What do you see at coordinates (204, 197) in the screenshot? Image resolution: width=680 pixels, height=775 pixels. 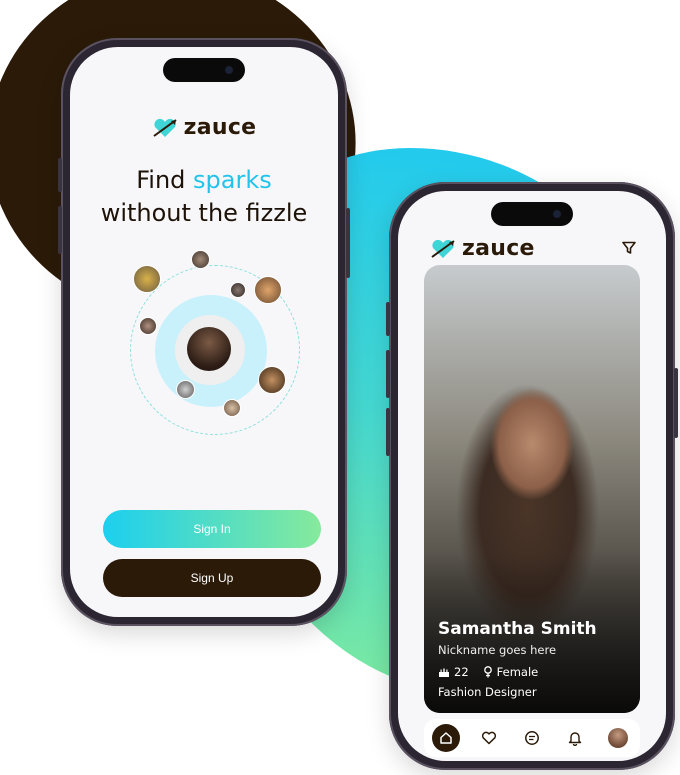 I see `onboarding-headline: Find sparks without the fizzle` at bounding box center [204, 197].